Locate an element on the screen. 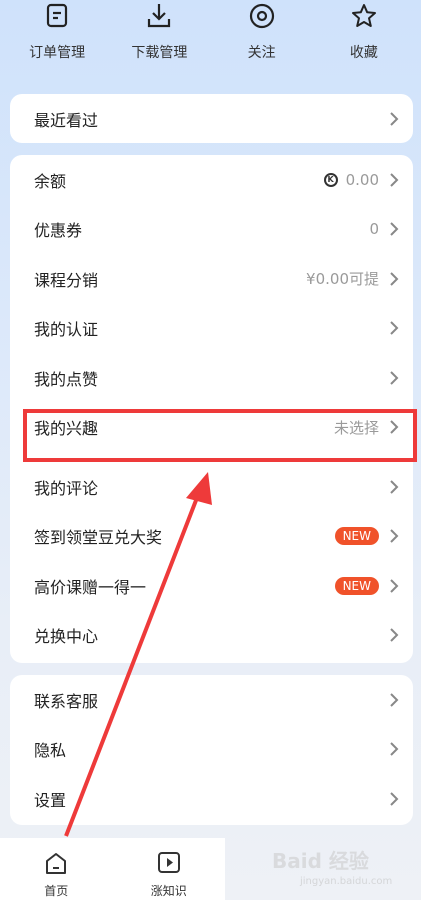 Image resolution: width=421 pixels, height=900 pixels. coupon-value: 0 is located at coordinates (374, 229).